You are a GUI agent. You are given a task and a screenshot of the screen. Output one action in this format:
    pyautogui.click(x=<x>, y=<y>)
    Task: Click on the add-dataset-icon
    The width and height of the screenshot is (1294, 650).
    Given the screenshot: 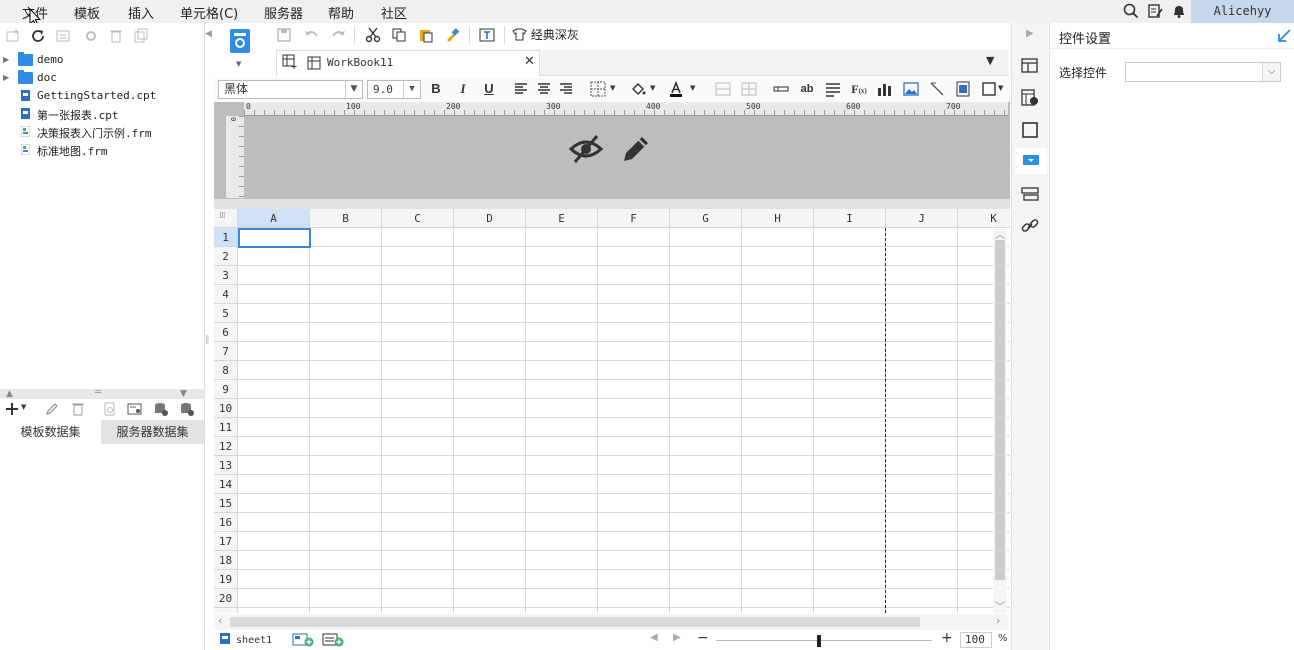 What is the action you would take?
    pyautogui.click(x=13, y=409)
    